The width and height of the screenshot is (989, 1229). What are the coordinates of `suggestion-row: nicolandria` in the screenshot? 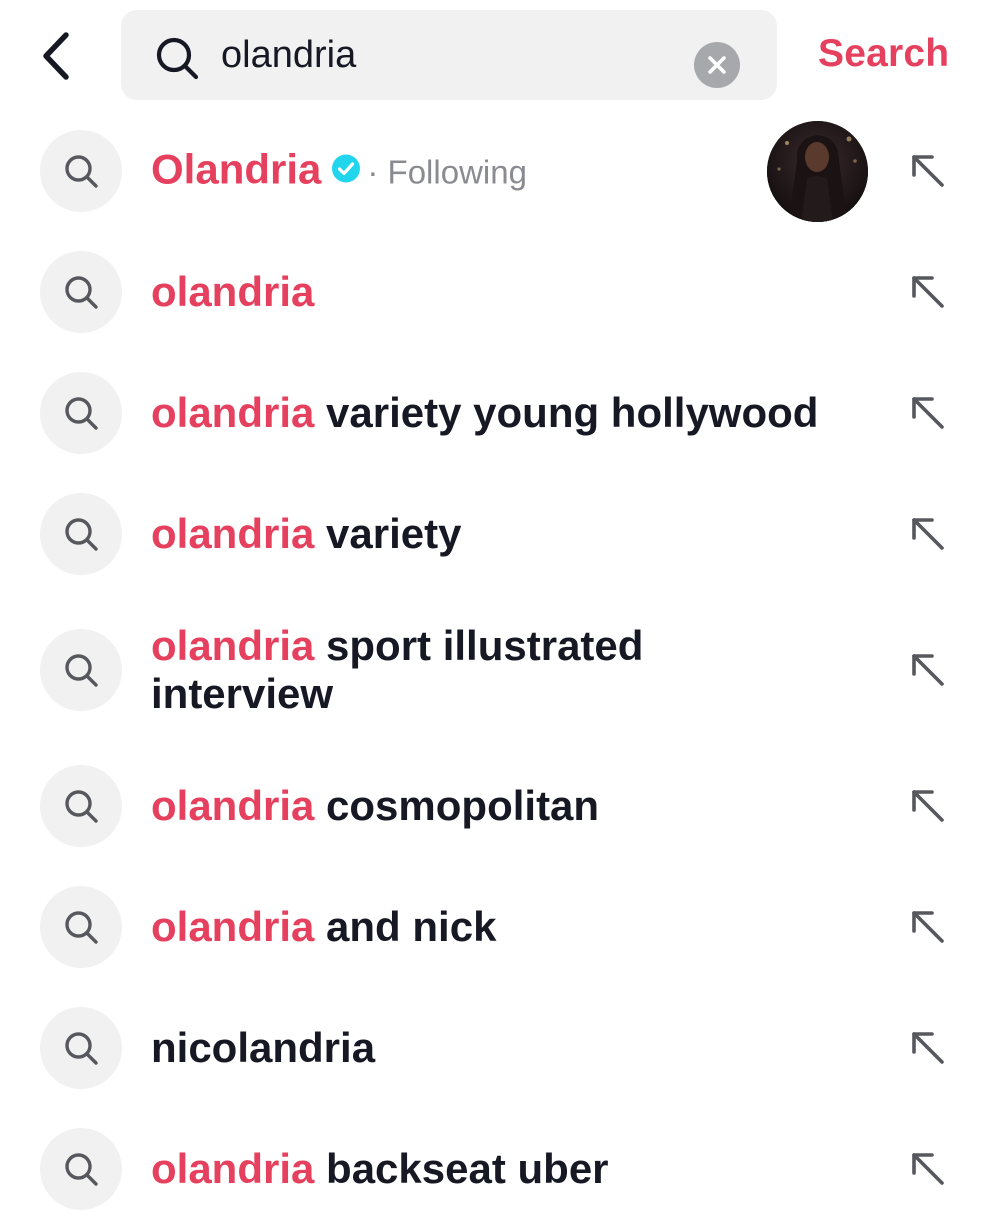 It's located at (494, 1047).